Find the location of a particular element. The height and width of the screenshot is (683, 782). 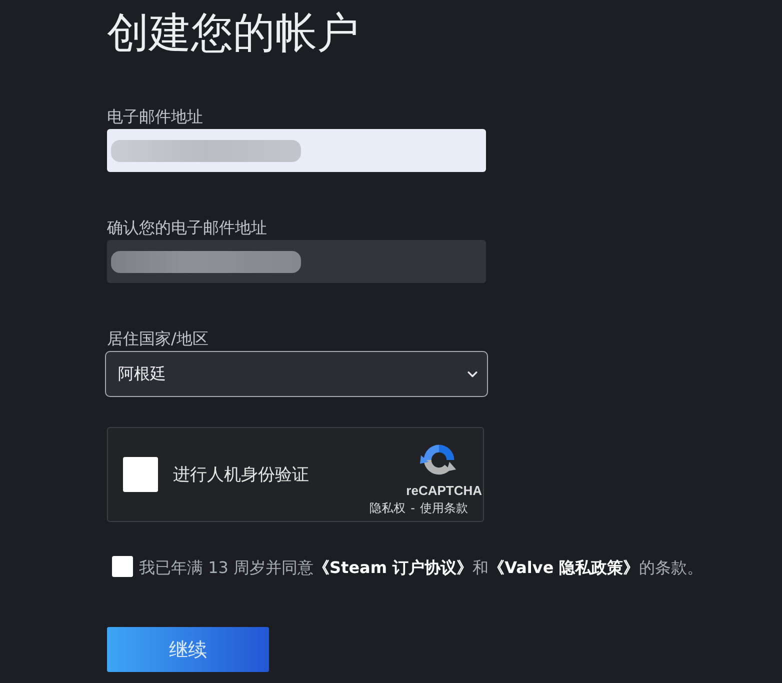

field-label: 居住国家/地区 is located at coordinates (157, 339).